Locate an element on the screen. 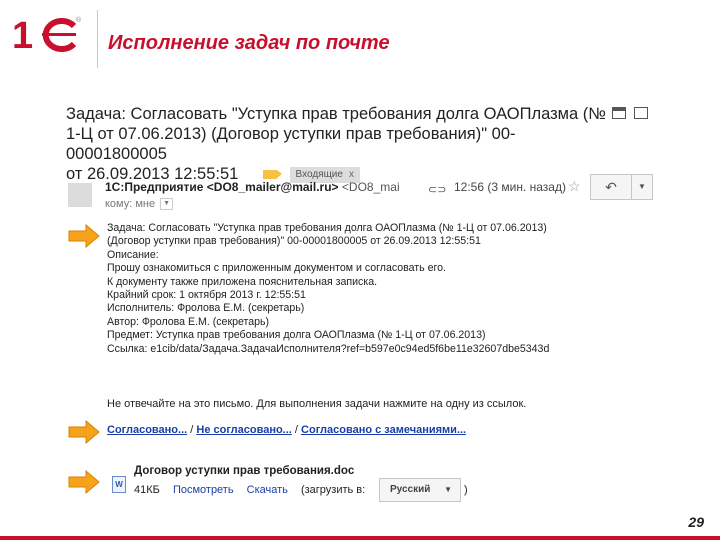 This screenshot has width=720, height=540. upload-to-label: (загрузить в: is located at coordinates (333, 490).